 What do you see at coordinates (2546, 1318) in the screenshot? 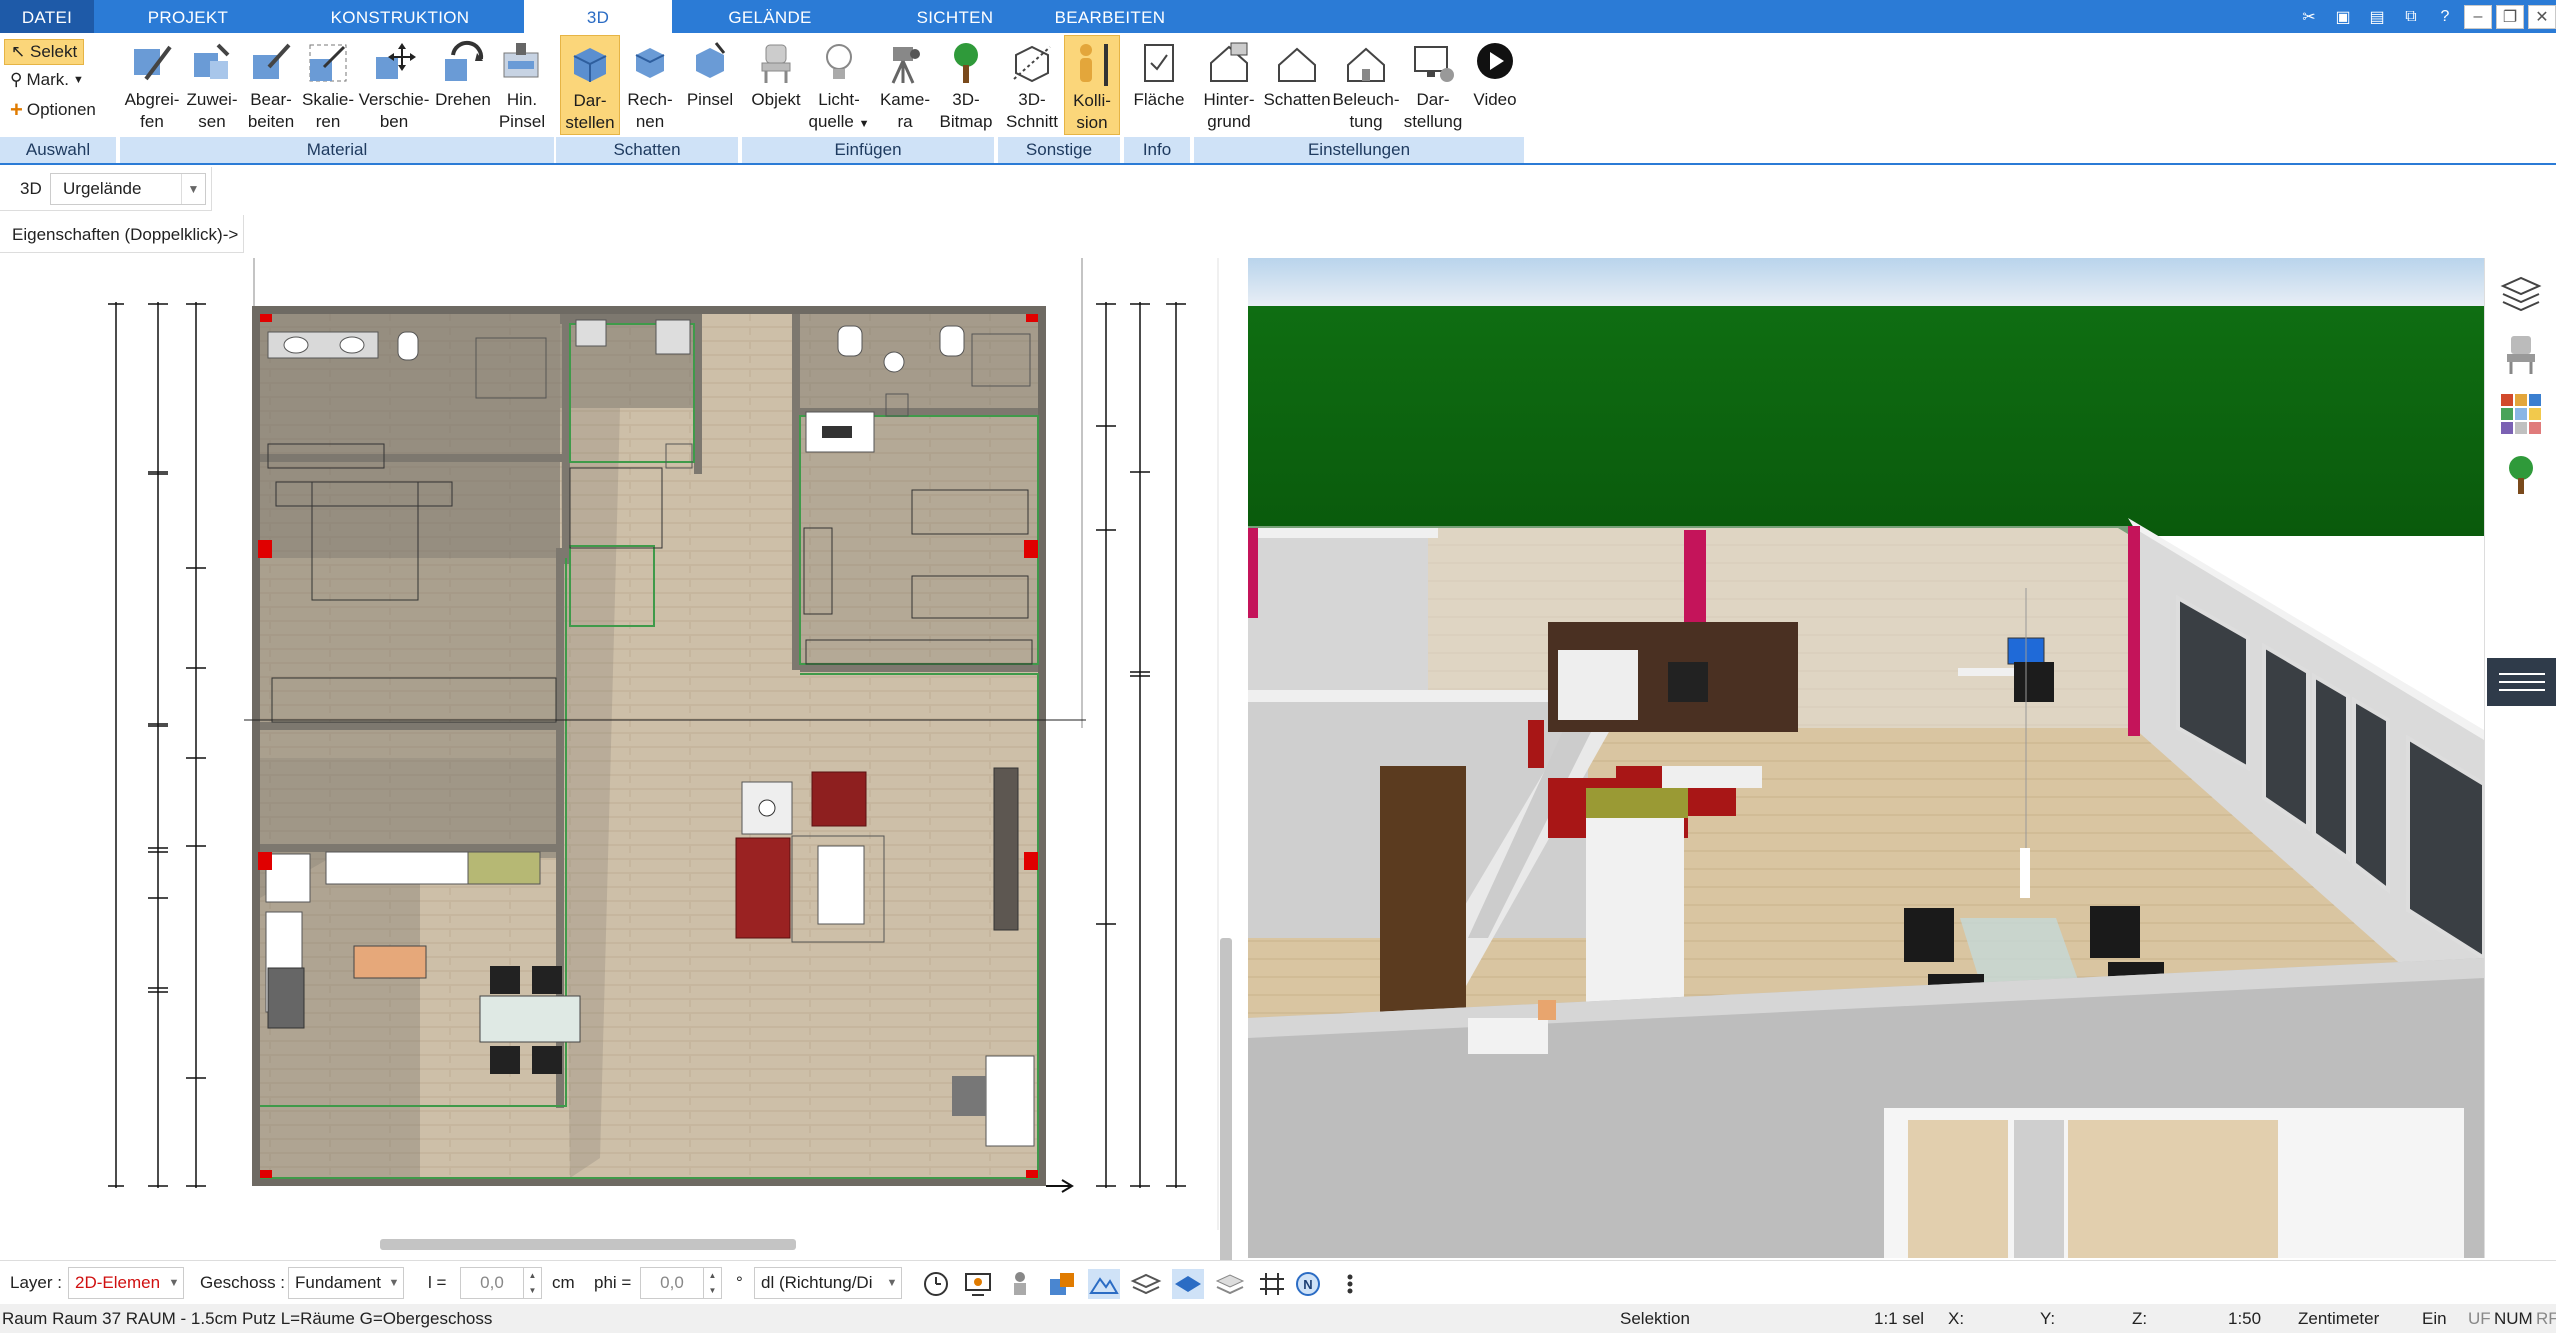
I see `status-rf: RF` at bounding box center [2546, 1318].